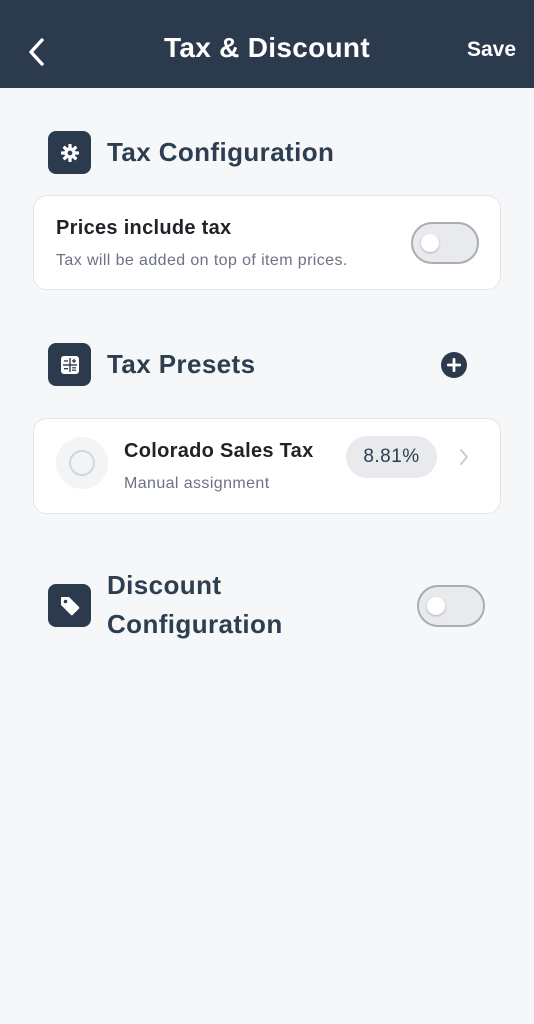 Image resolution: width=534 pixels, height=1024 pixels. What do you see at coordinates (69, 605) in the screenshot?
I see `tag-icon` at bounding box center [69, 605].